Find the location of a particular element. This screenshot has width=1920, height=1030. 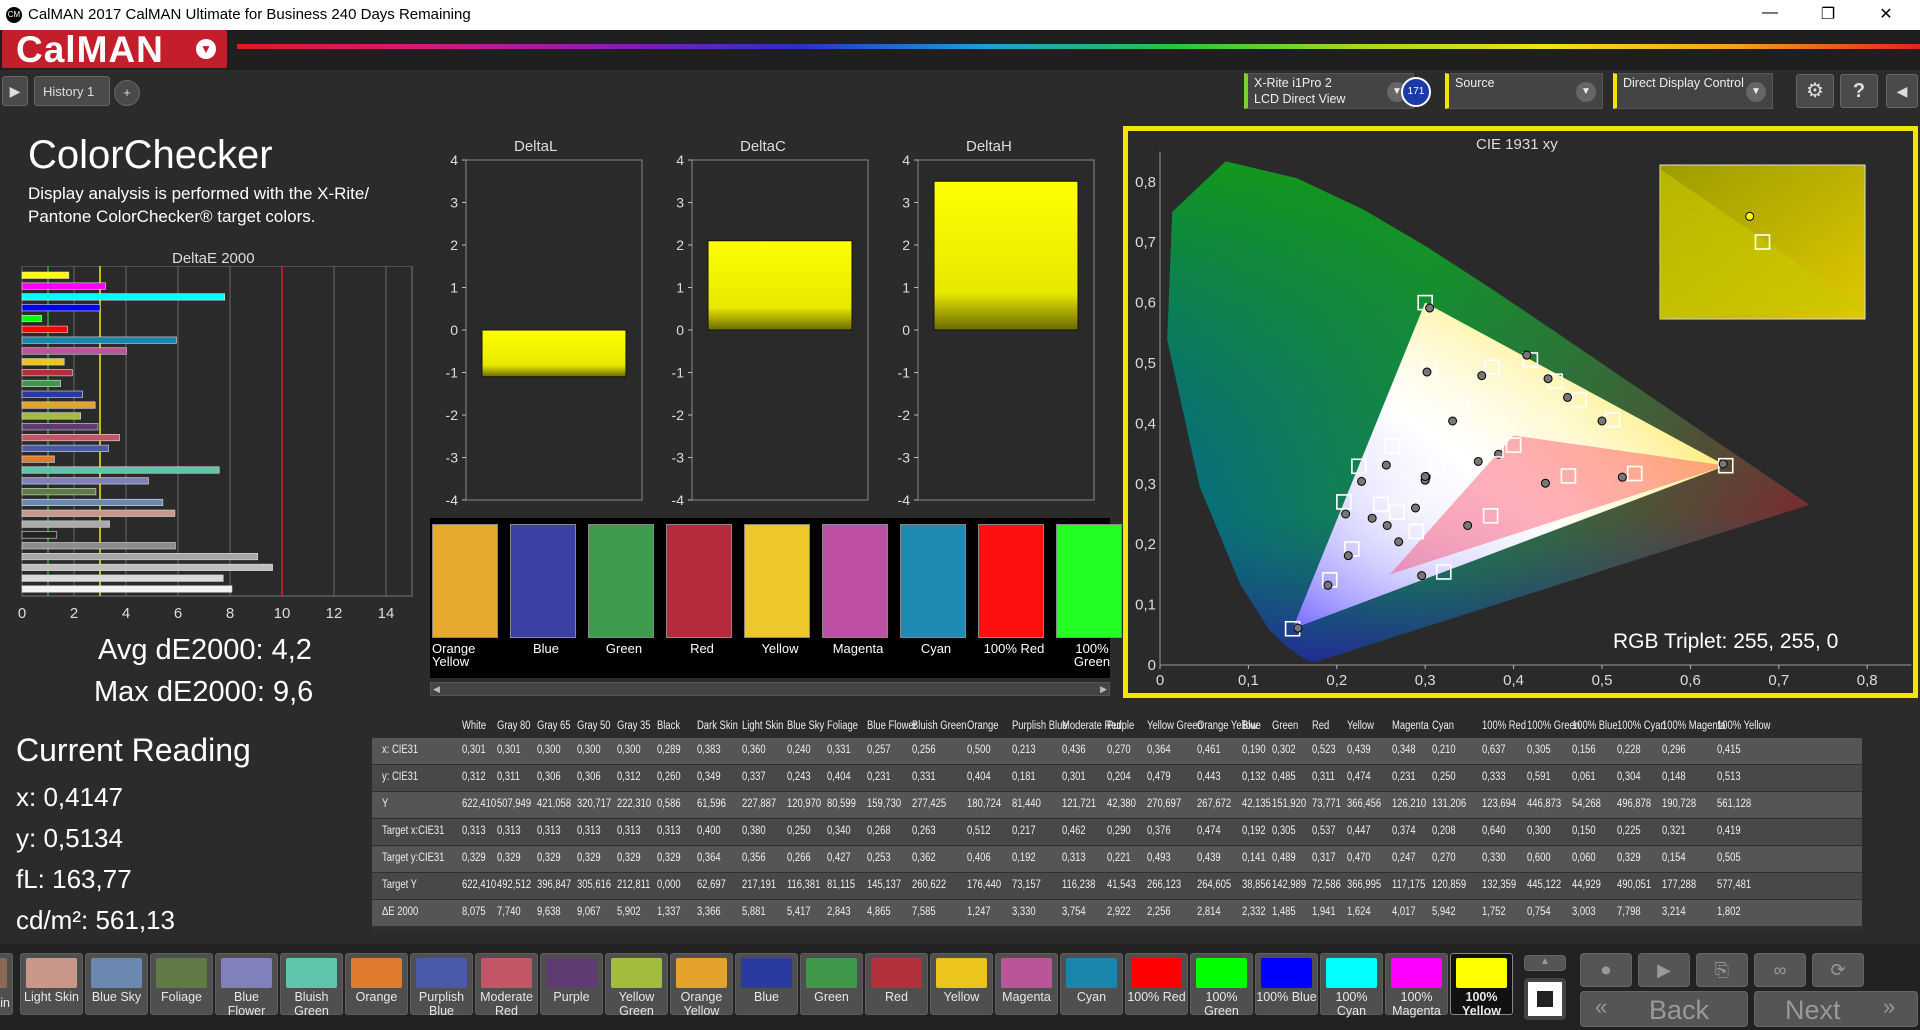

swatch-button: Blue Flower is located at coordinates (246, 985).